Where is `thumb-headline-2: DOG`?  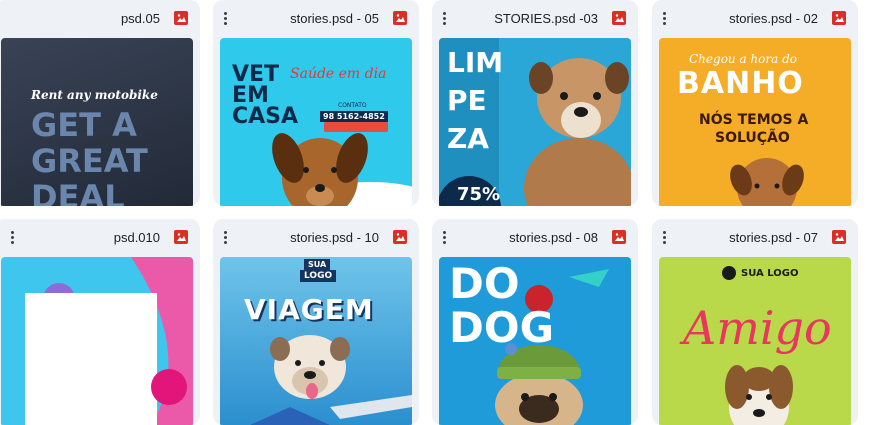
thumb-headline-2: DOG is located at coordinates (502, 327).